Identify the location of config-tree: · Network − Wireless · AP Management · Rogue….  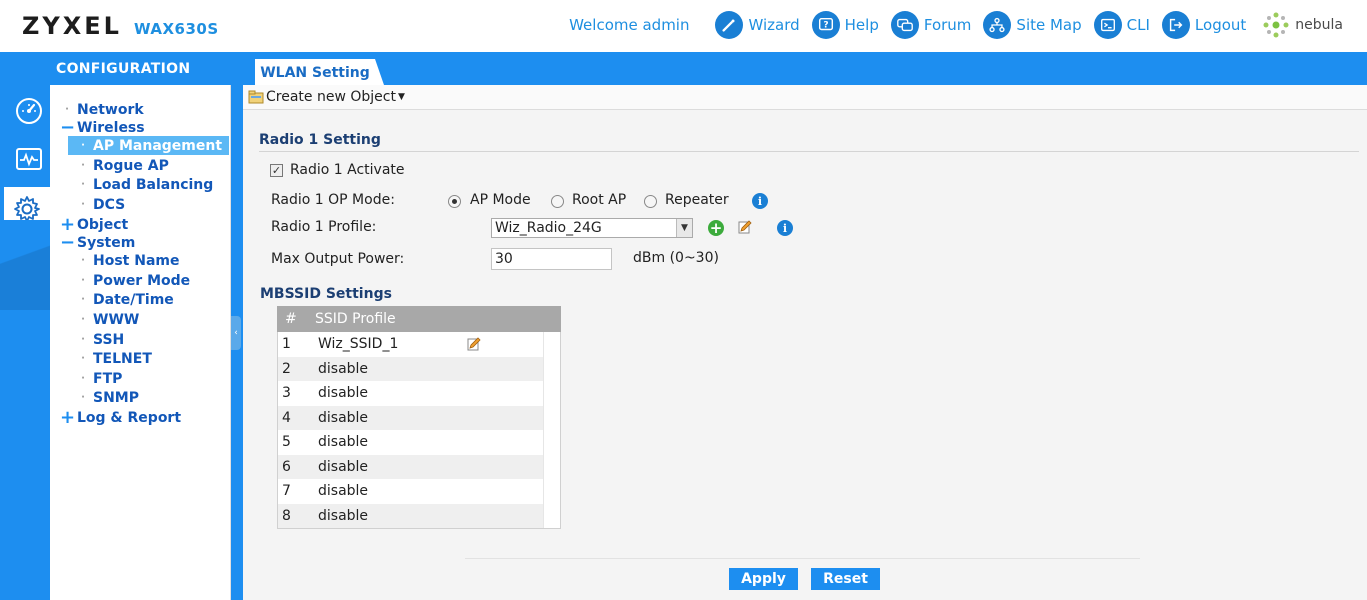
(140, 342).